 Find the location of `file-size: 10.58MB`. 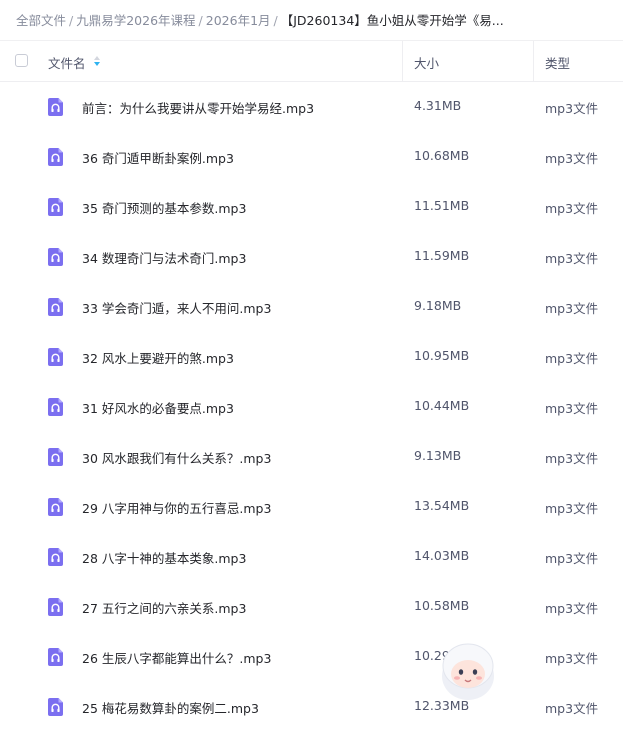

file-size: 10.58MB is located at coordinates (442, 605).